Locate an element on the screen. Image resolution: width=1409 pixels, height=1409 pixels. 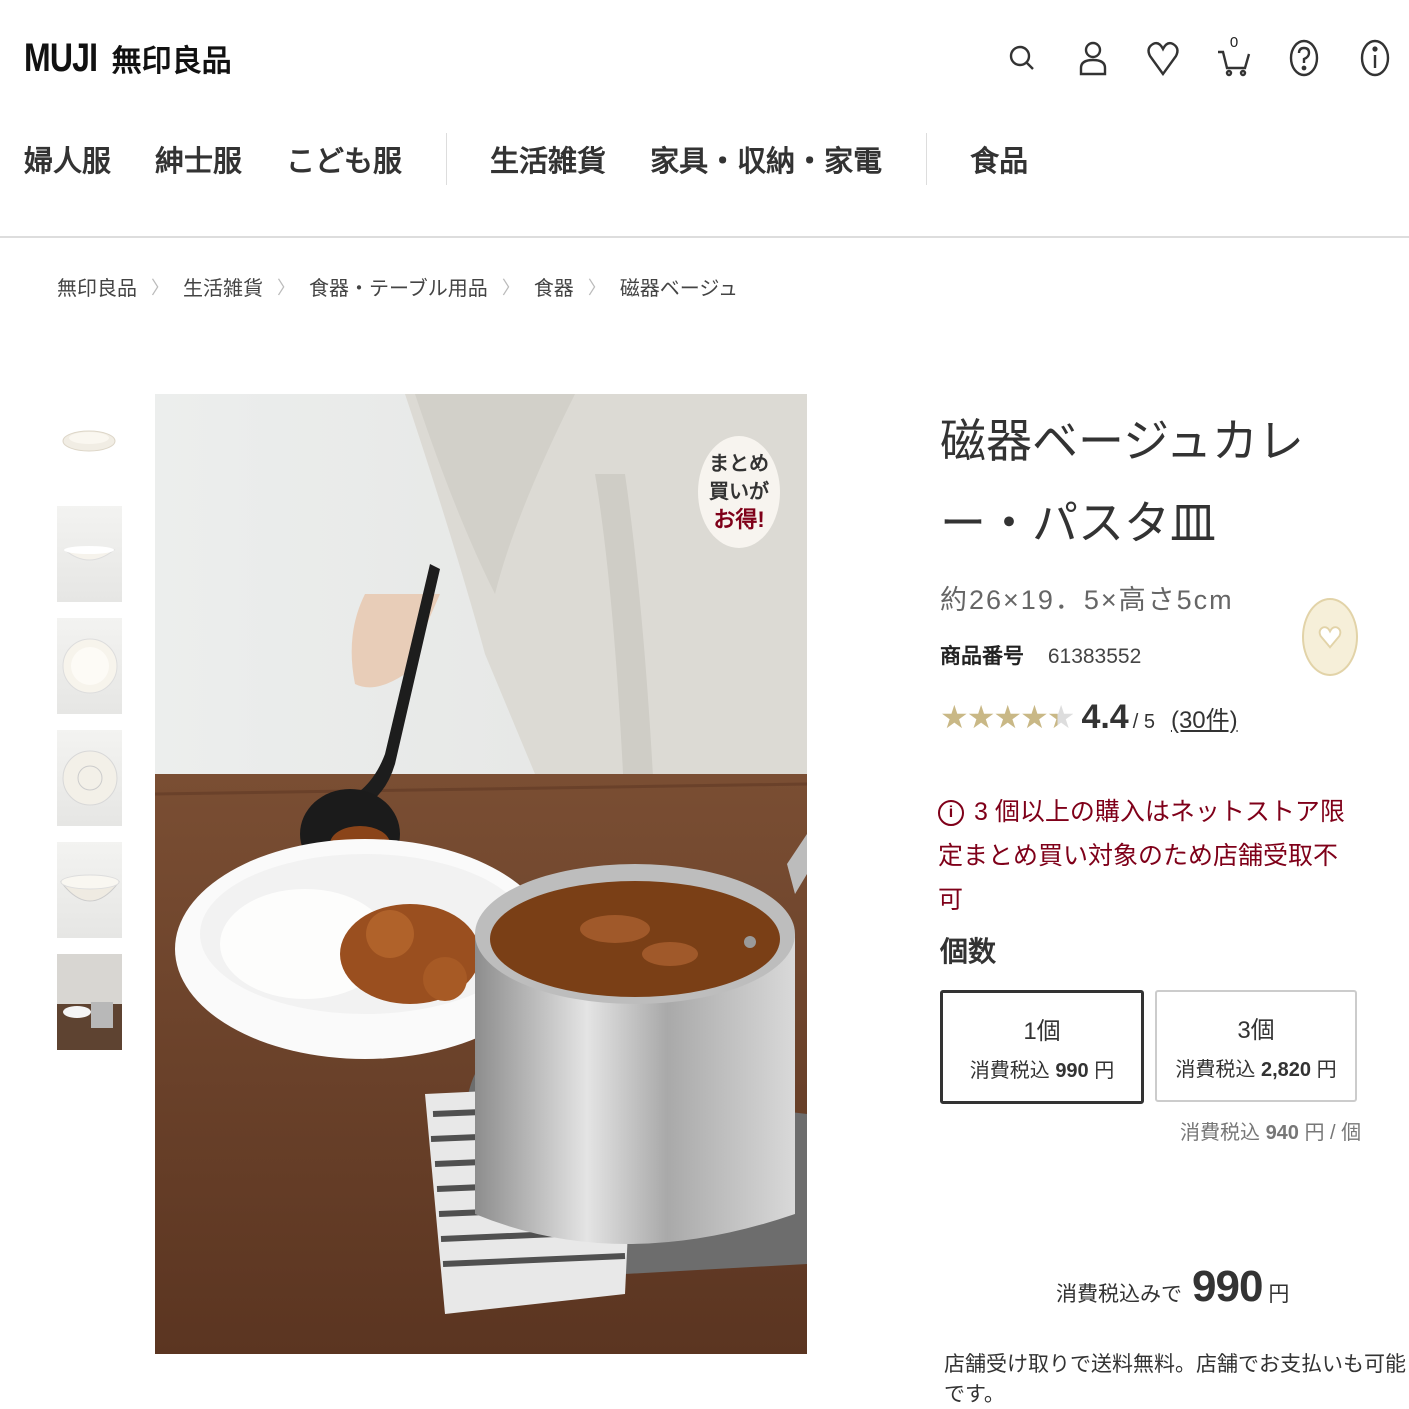
breadcrumb-item: 生活雑貨 is located at coordinates (223, 286).